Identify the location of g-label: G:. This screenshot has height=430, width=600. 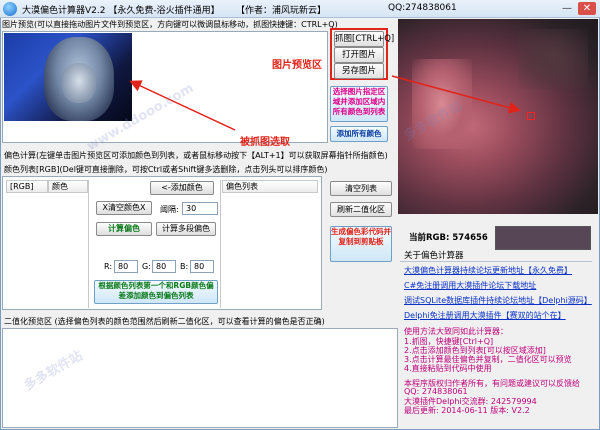
(146, 266).